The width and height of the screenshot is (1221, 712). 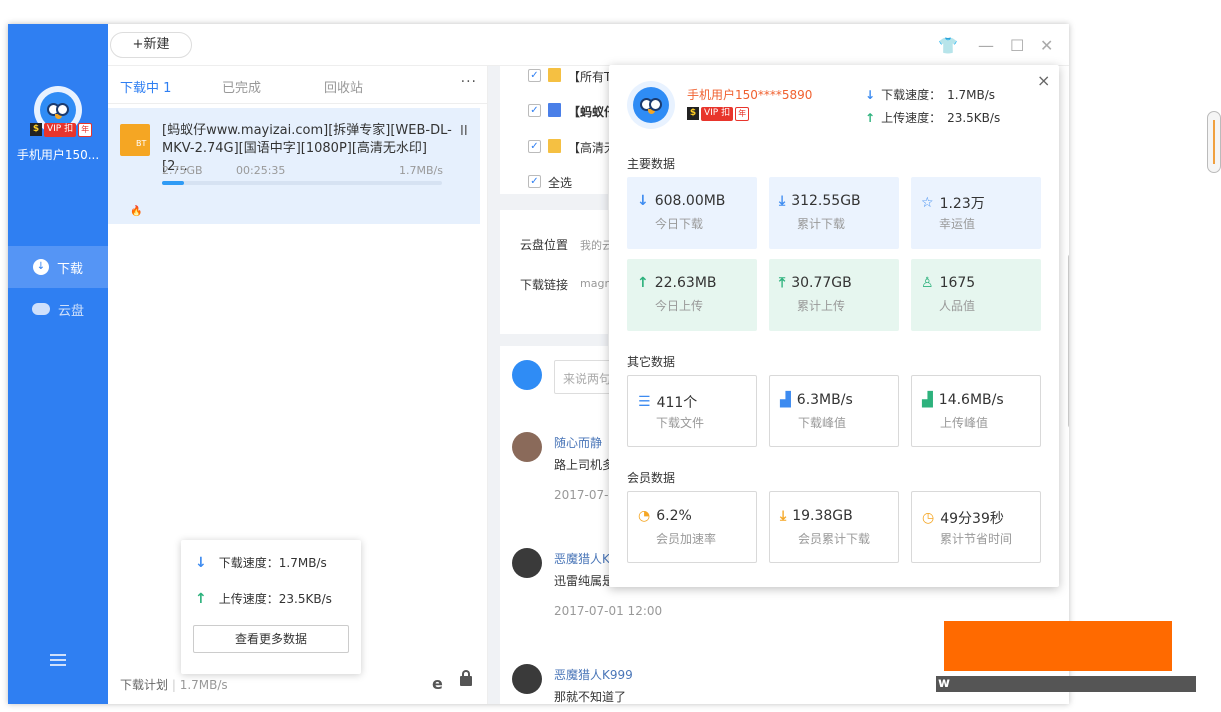 I want to click on stats-vip-badge: $ VIP 扣 年, so click(x=718, y=114).